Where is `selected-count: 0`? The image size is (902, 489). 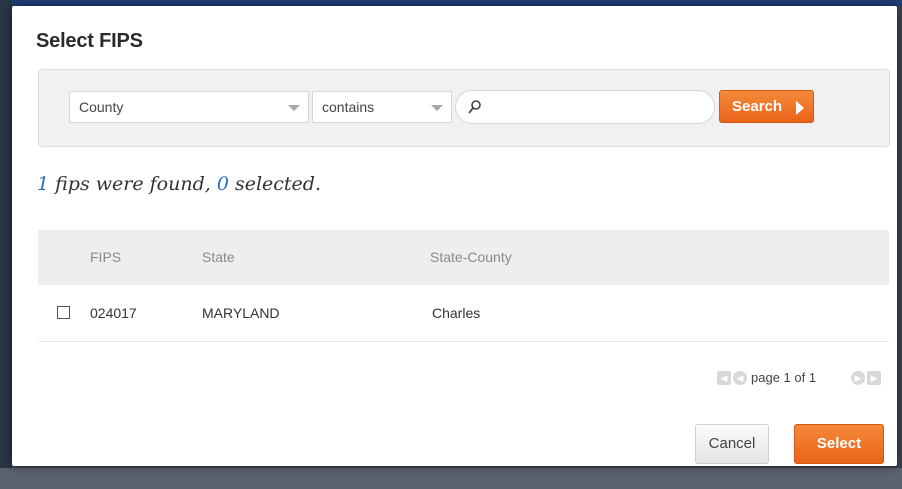
selected-count: 0 is located at coordinates (222, 184).